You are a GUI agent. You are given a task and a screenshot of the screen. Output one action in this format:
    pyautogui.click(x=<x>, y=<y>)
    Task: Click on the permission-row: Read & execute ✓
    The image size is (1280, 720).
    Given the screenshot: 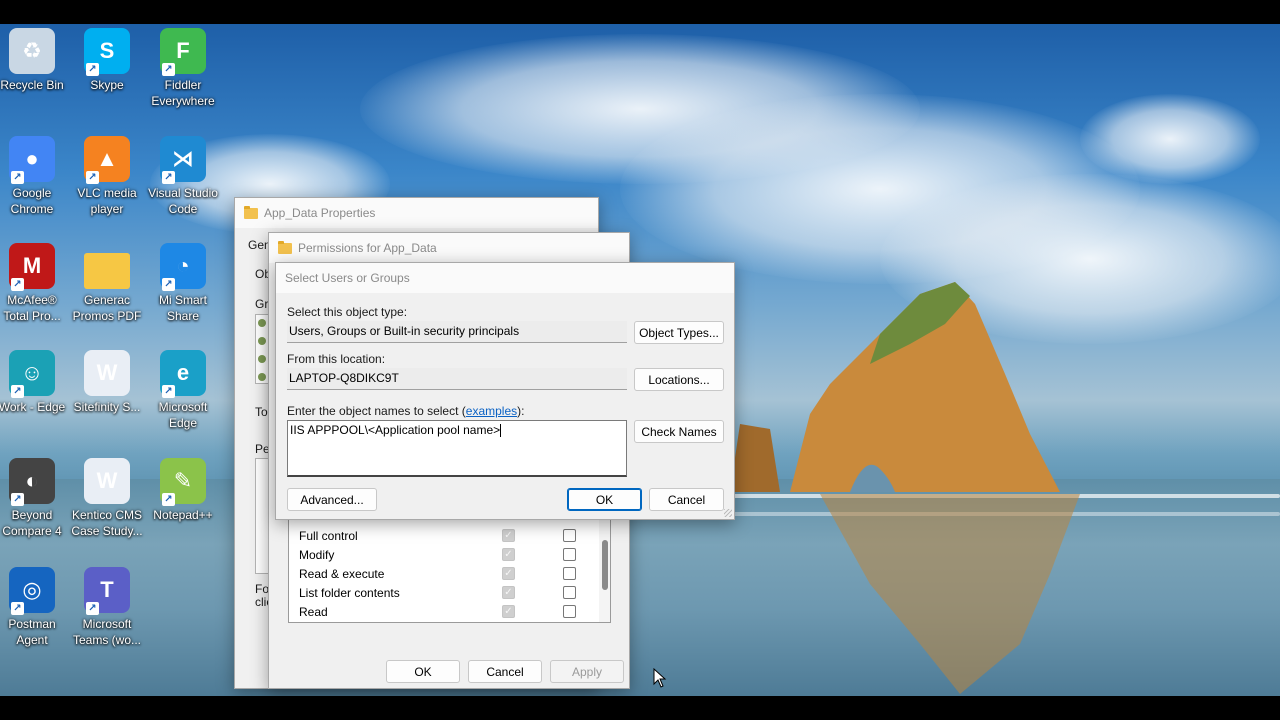 What is the action you would take?
    pyautogui.click(x=449, y=573)
    